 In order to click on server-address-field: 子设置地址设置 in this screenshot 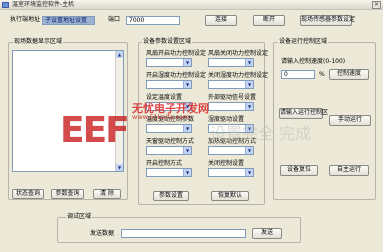, I will do `click(68, 20)`.